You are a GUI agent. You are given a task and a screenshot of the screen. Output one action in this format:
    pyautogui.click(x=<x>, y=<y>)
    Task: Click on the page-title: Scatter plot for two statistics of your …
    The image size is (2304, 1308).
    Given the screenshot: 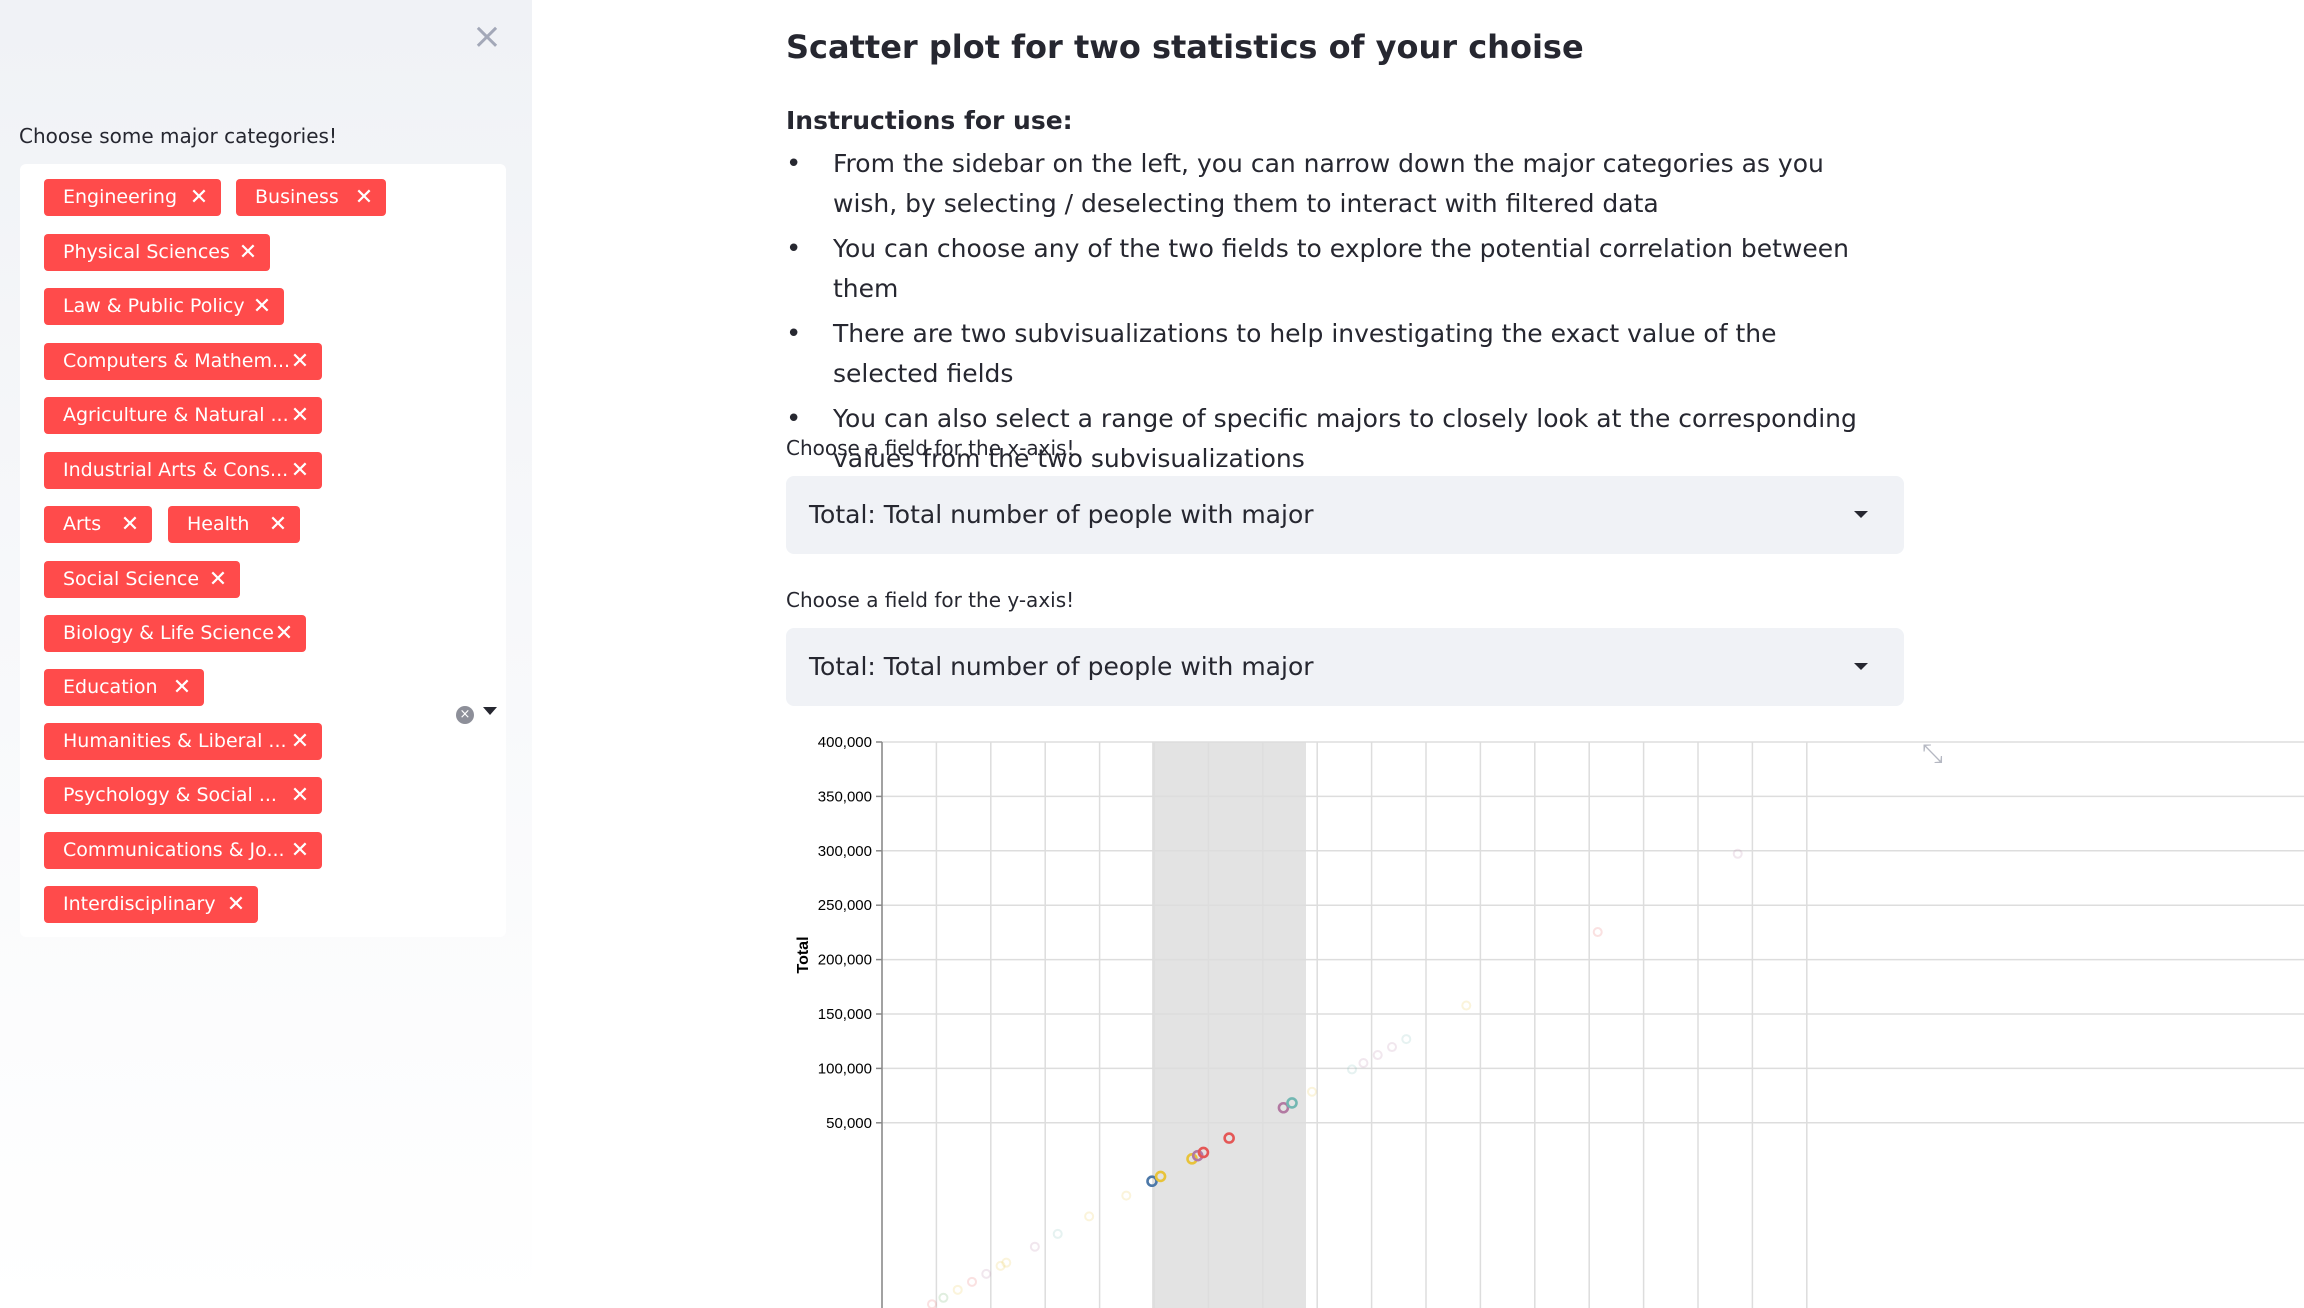 What is the action you would take?
    pyautogui.click(x=1185, y=47)
    